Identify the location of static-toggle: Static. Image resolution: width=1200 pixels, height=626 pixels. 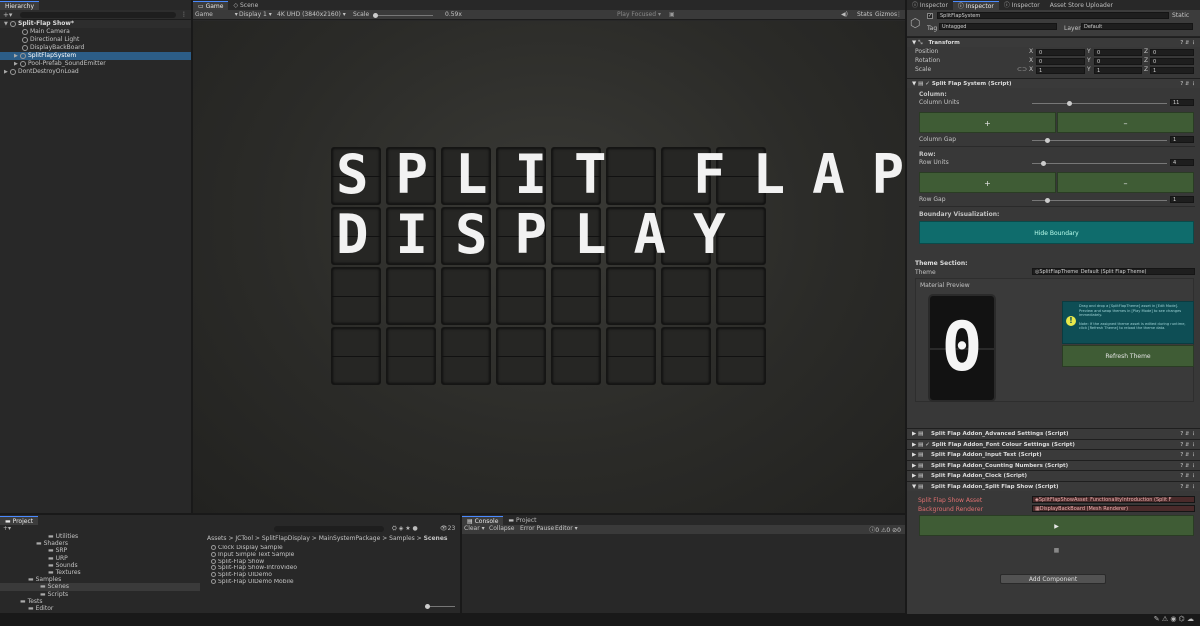
(1180, 15).